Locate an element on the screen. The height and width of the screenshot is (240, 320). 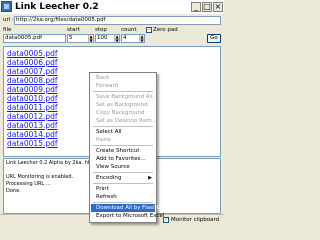
go-button: Go is located at coordinates (214, 38).